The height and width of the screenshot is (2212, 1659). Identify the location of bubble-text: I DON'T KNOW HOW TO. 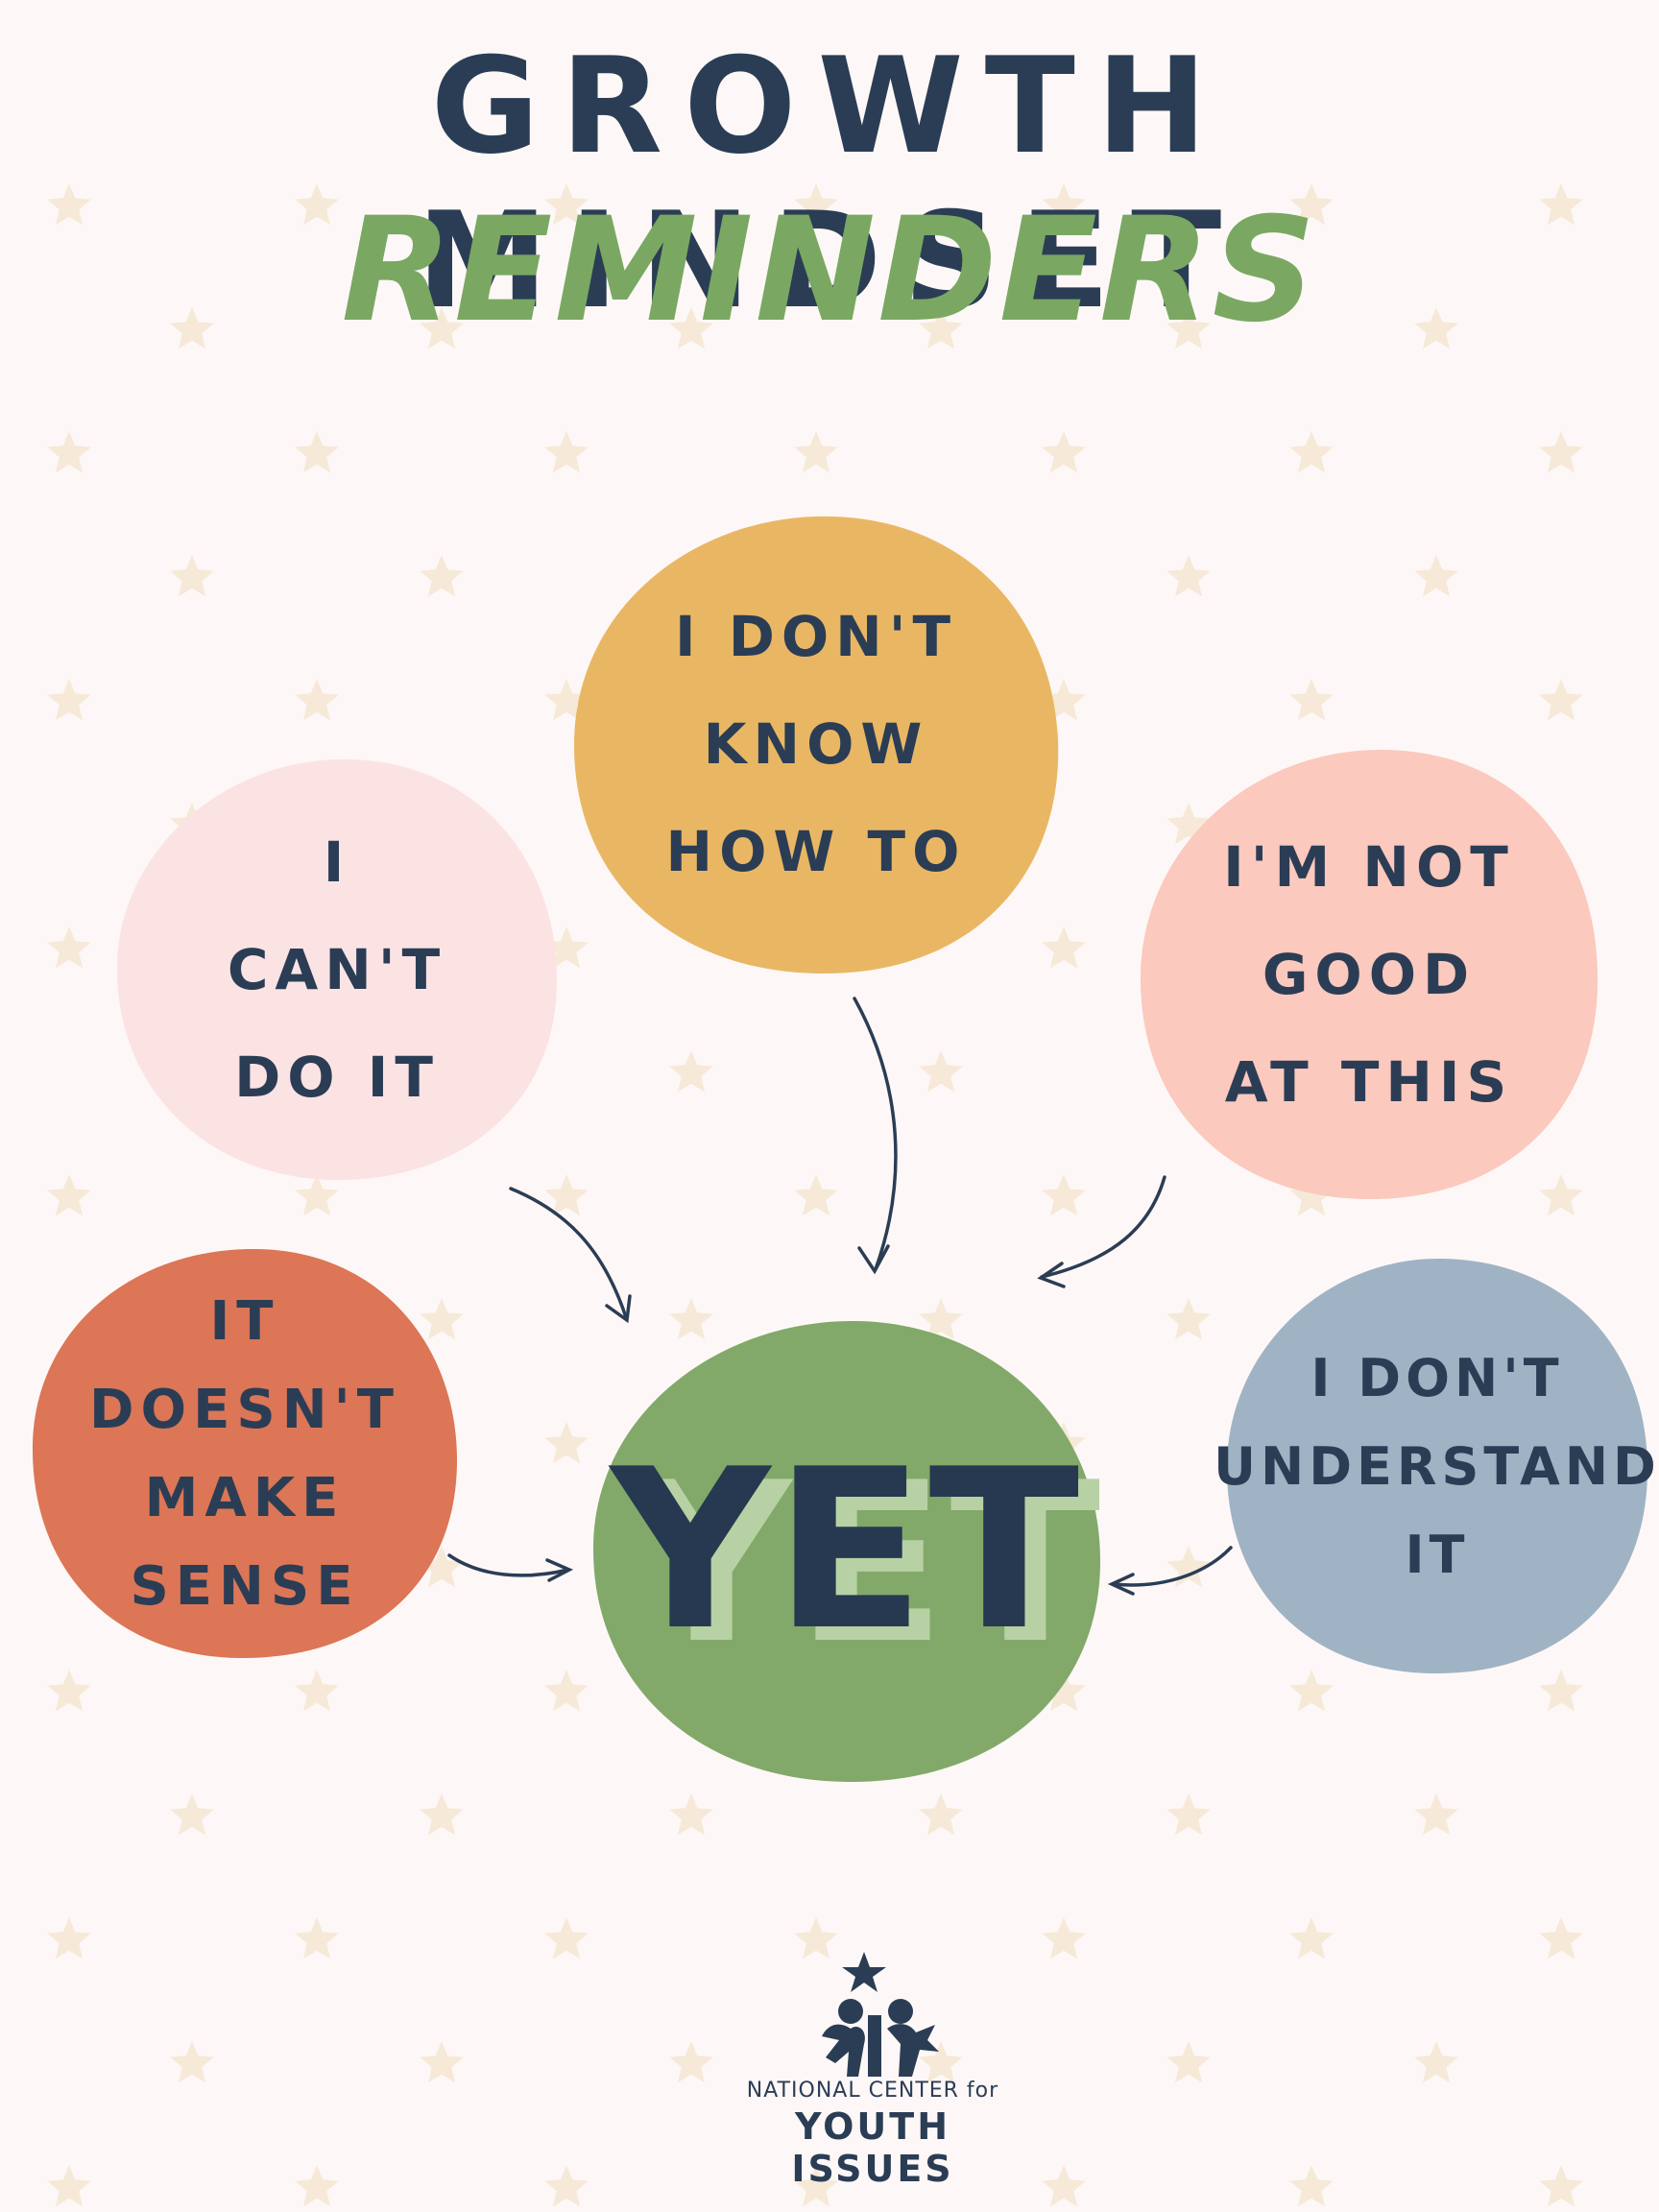
(816, 744).